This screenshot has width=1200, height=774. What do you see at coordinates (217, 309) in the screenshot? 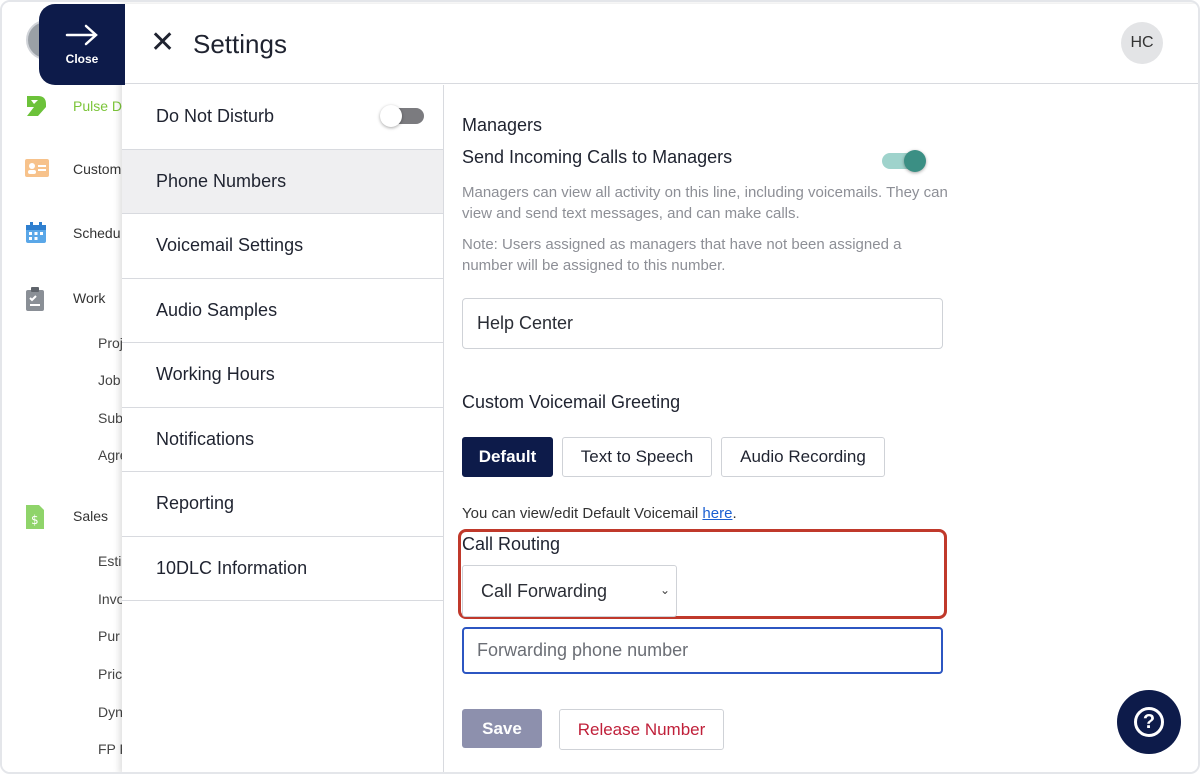
I see `nav-item-label: Audio Samples` at bounding box center [217, 309].